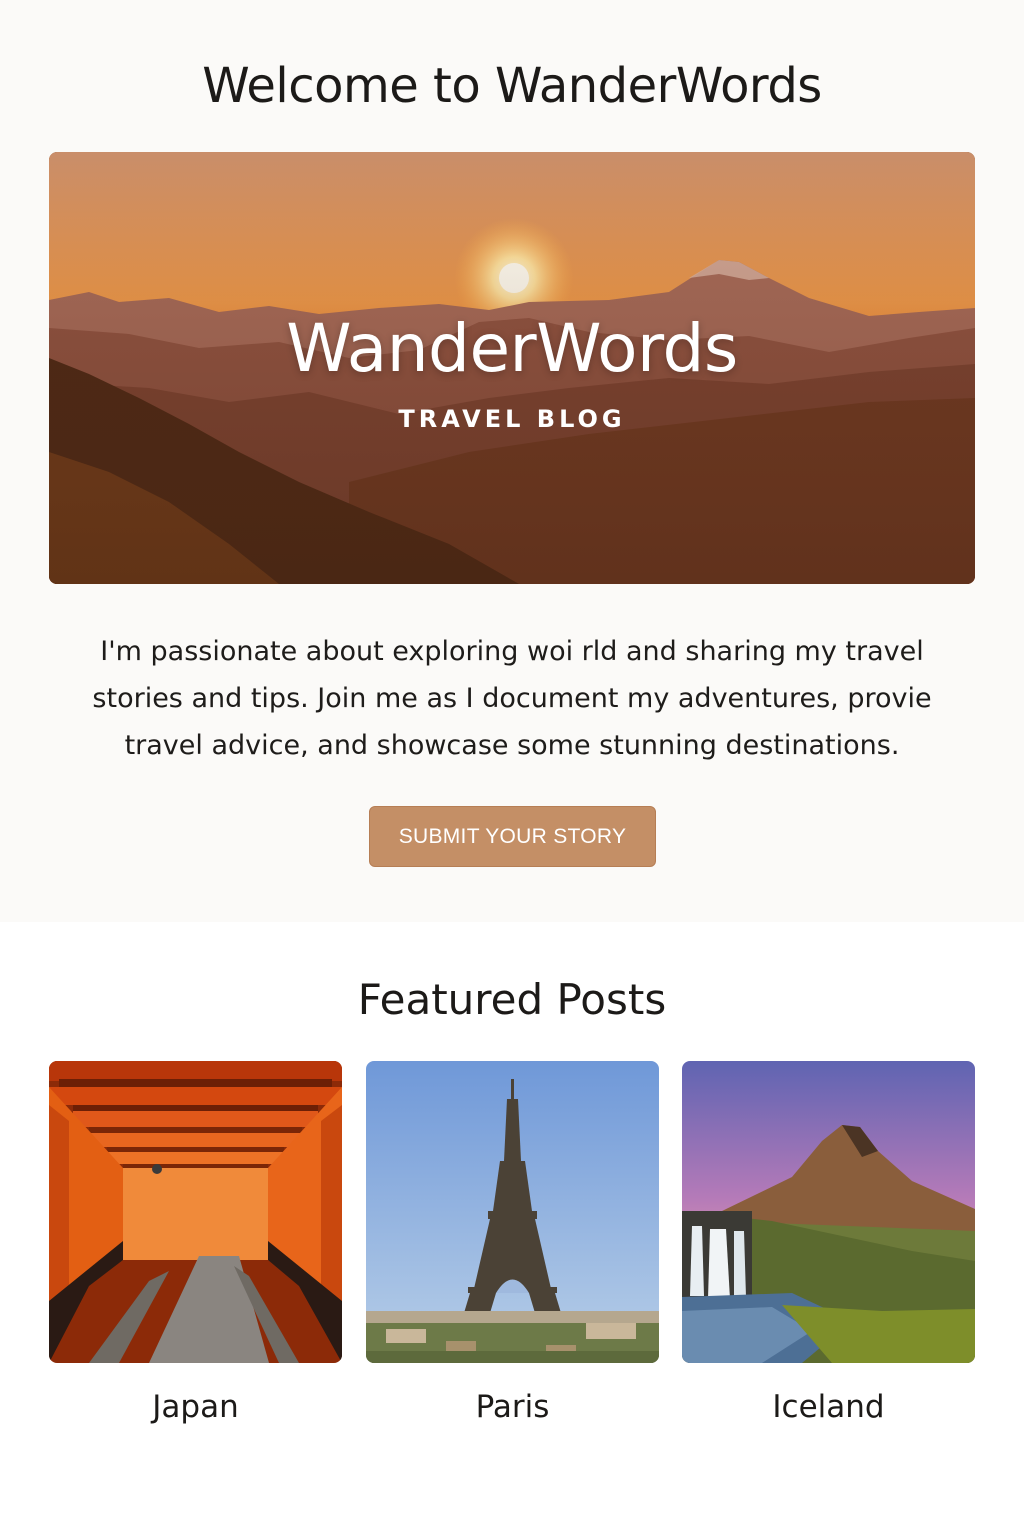  I want to click on paris-eiffel-image, so click(512, 1212).